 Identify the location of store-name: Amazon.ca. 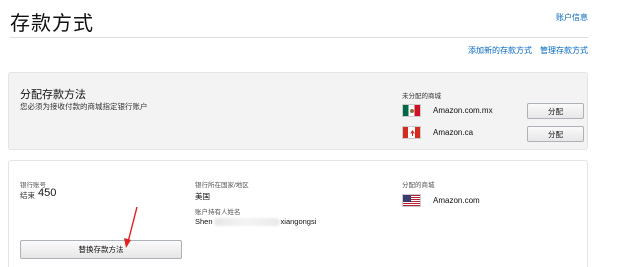
(453, 132).